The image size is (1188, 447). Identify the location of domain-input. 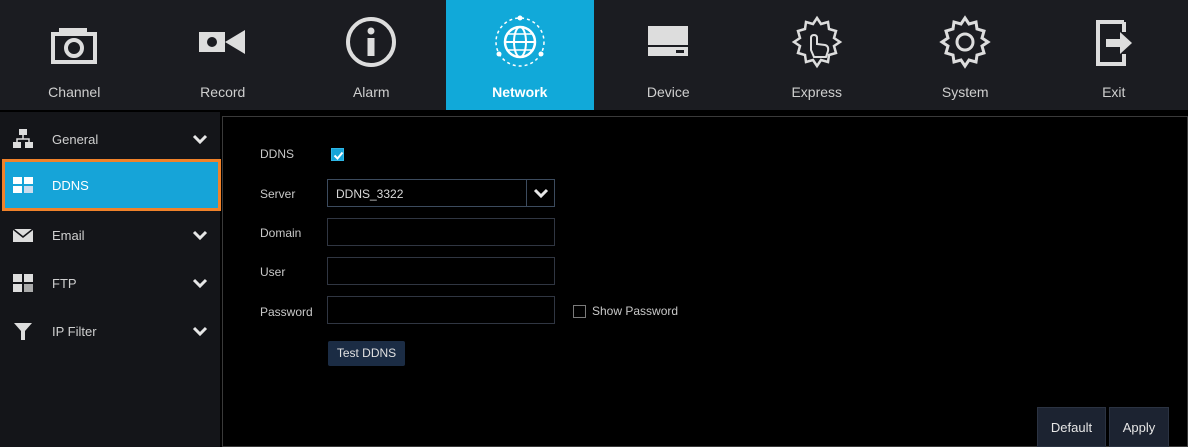
(441, 232).